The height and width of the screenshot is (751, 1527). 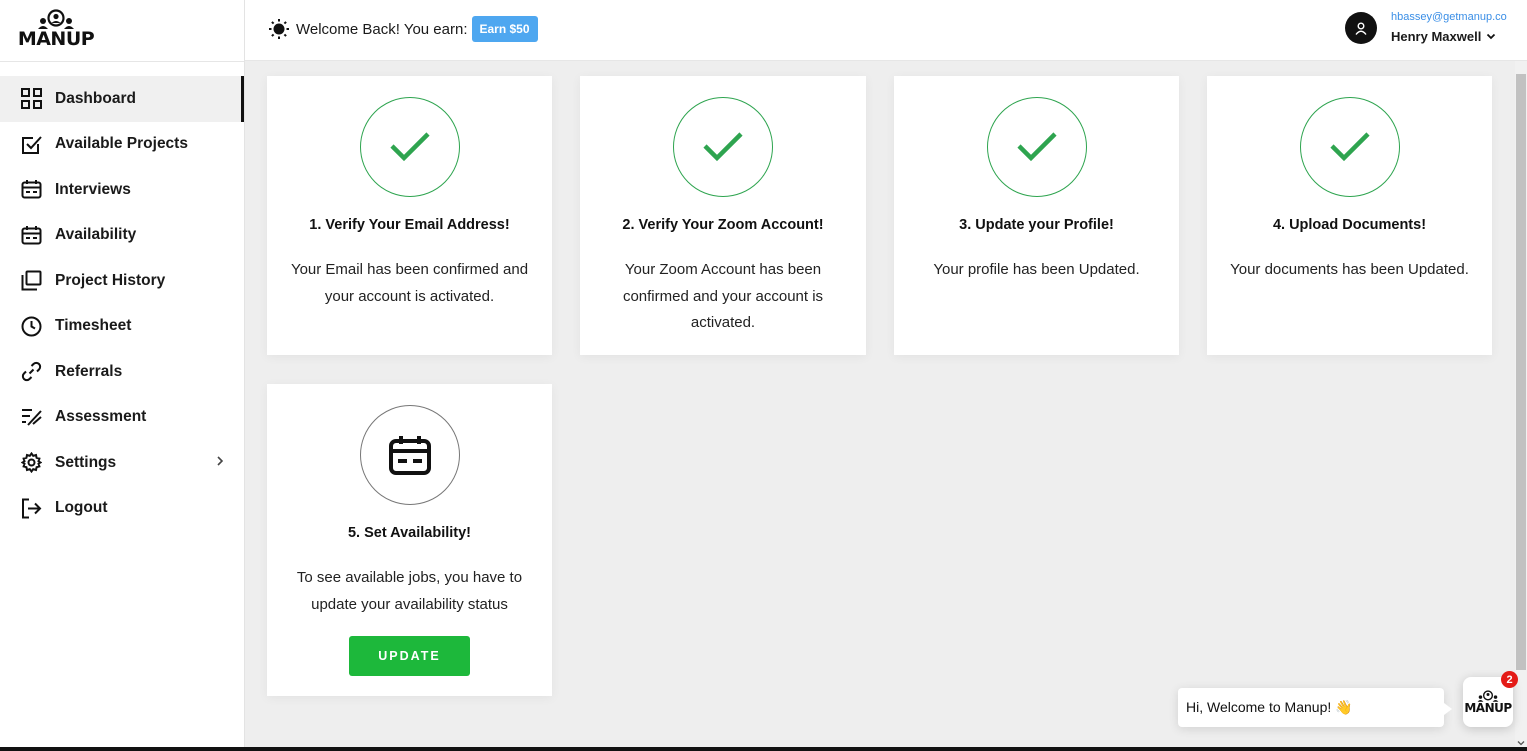 I want to click on notification-badge: 2, so click(x=1509, y=679).